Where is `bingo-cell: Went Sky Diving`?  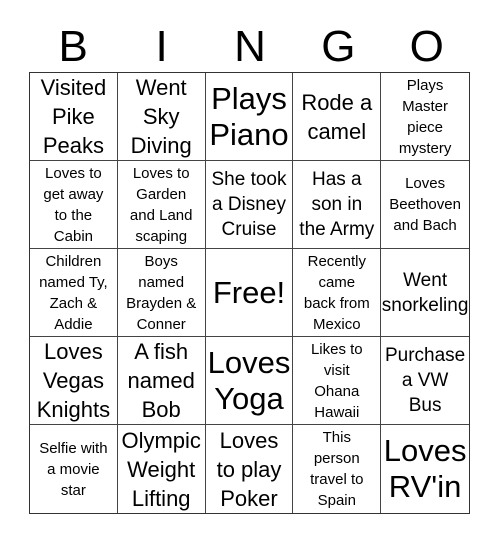
bingo-cell: Went Sky Diving is located at coordinates (161, 117).